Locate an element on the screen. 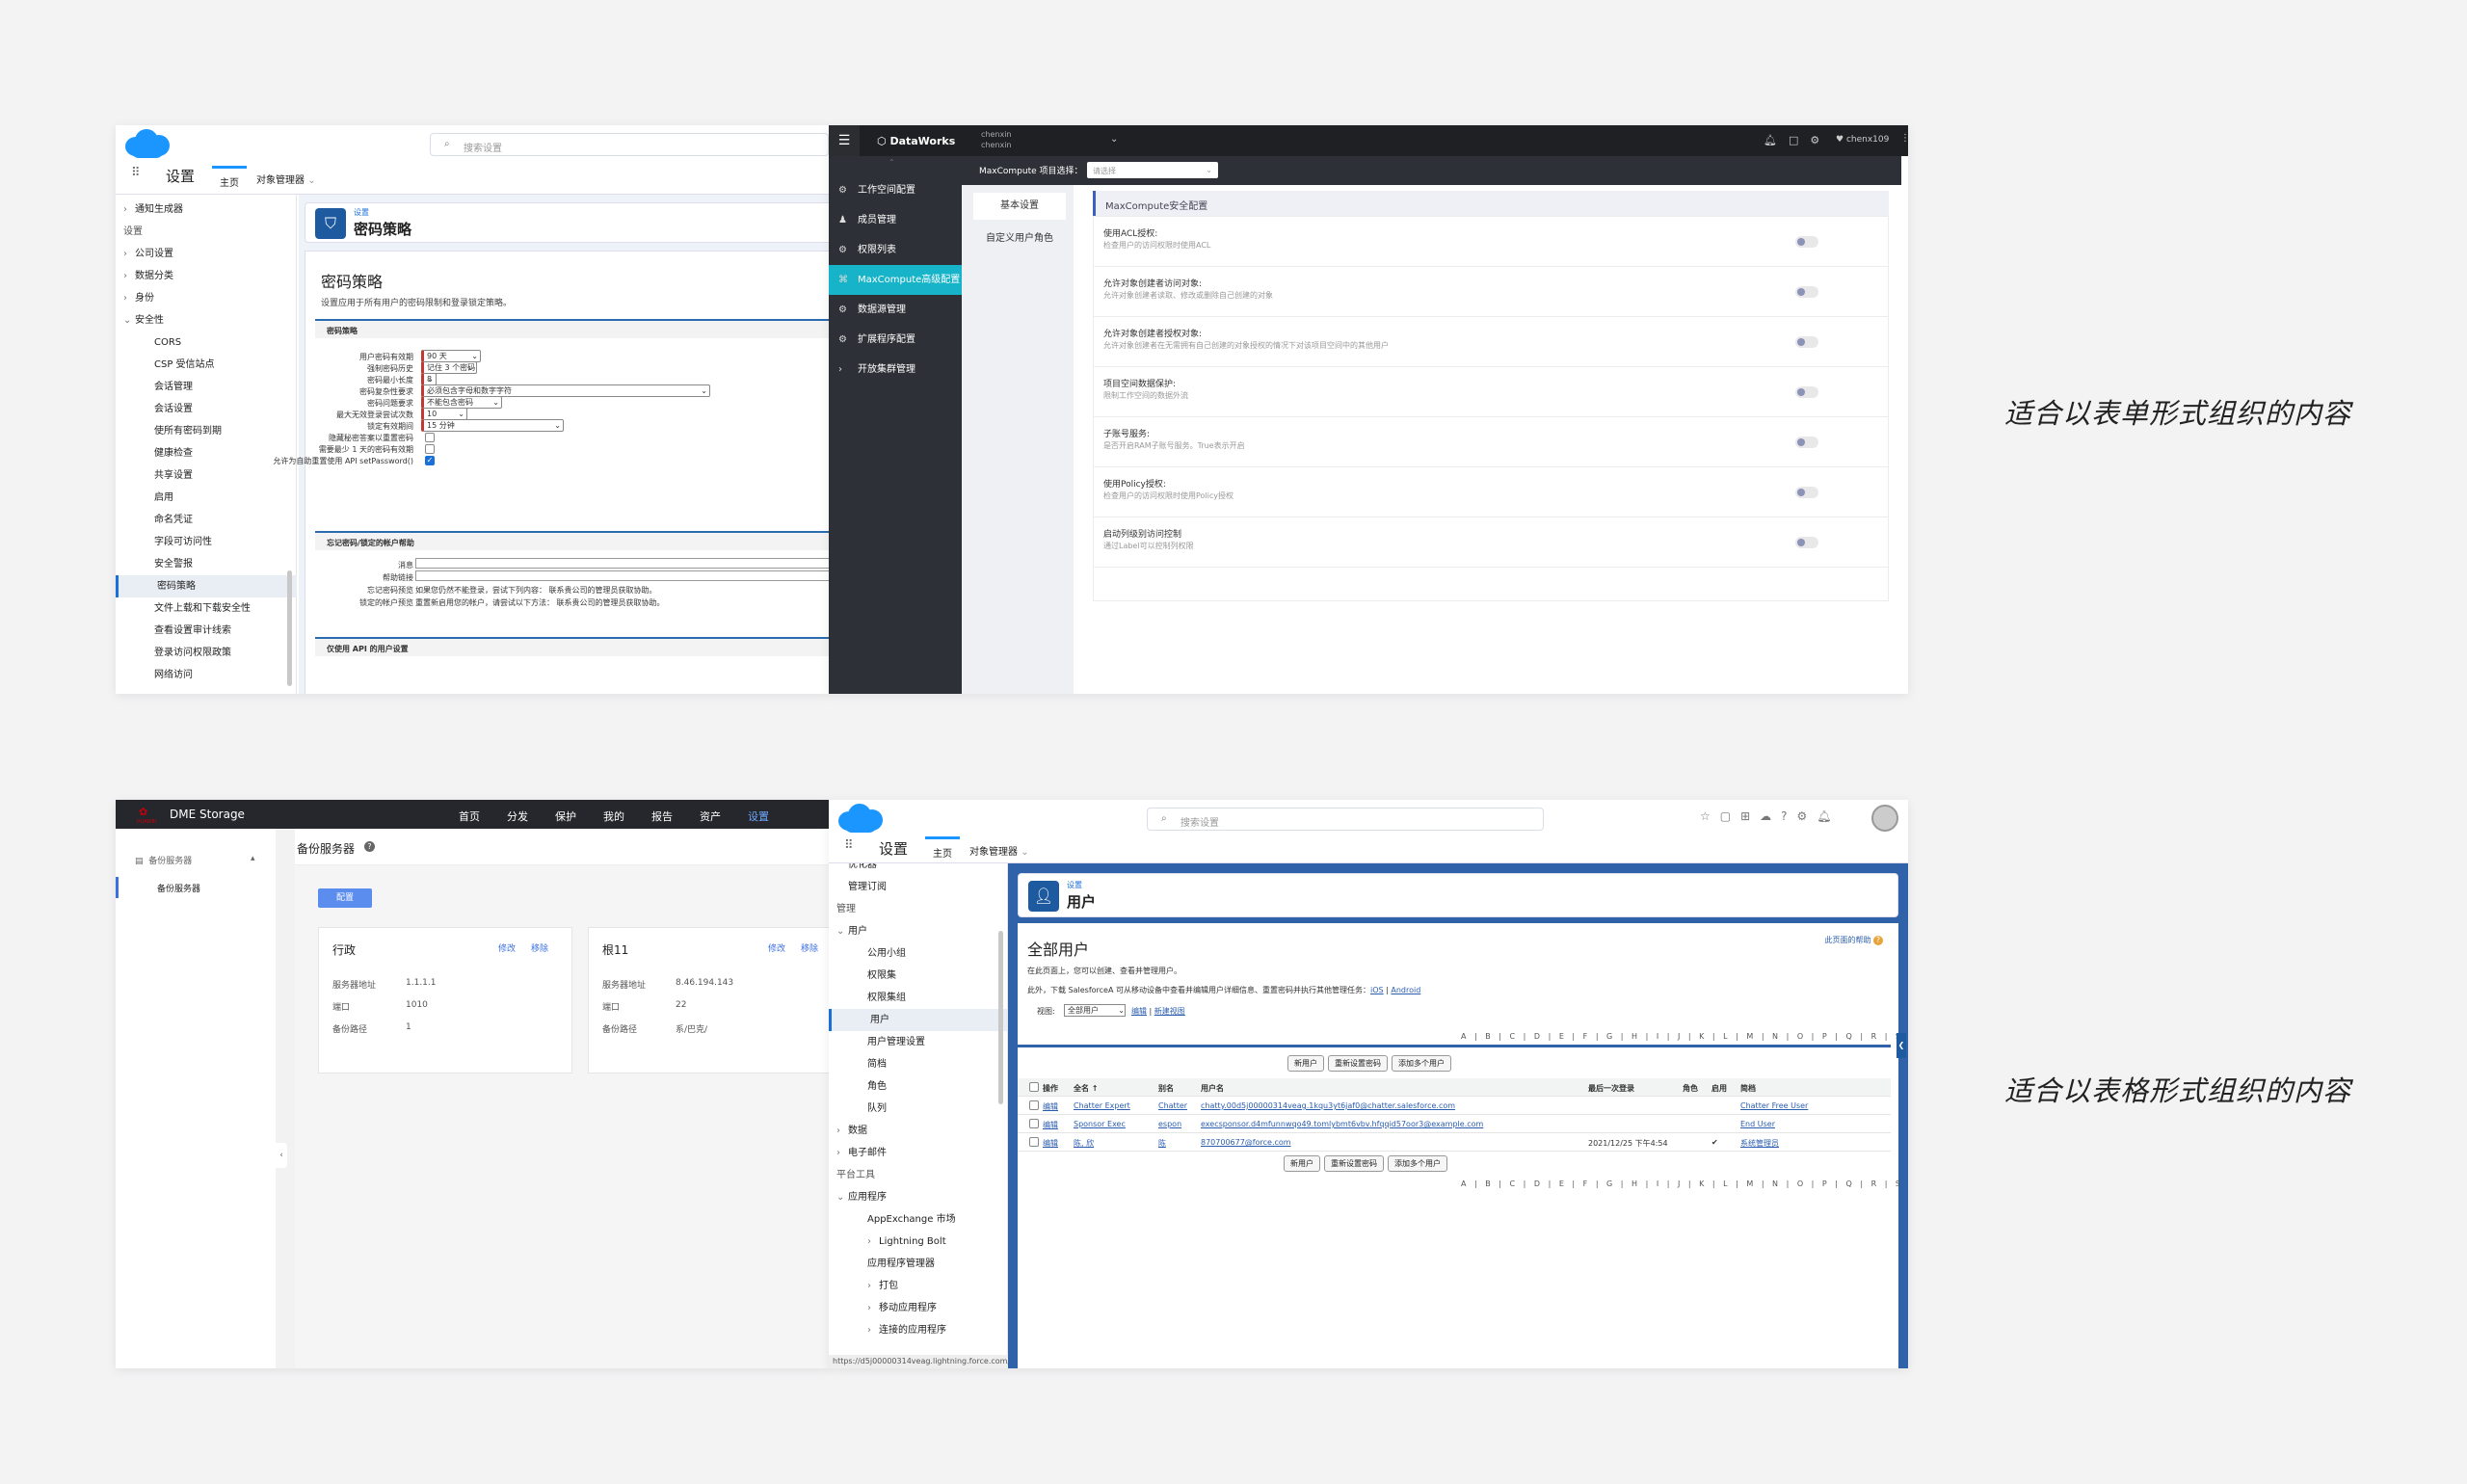 This screenshot has height=1484, width=2467. cell-username: 870700677@force.com is located at coordinates (1246, 1142).